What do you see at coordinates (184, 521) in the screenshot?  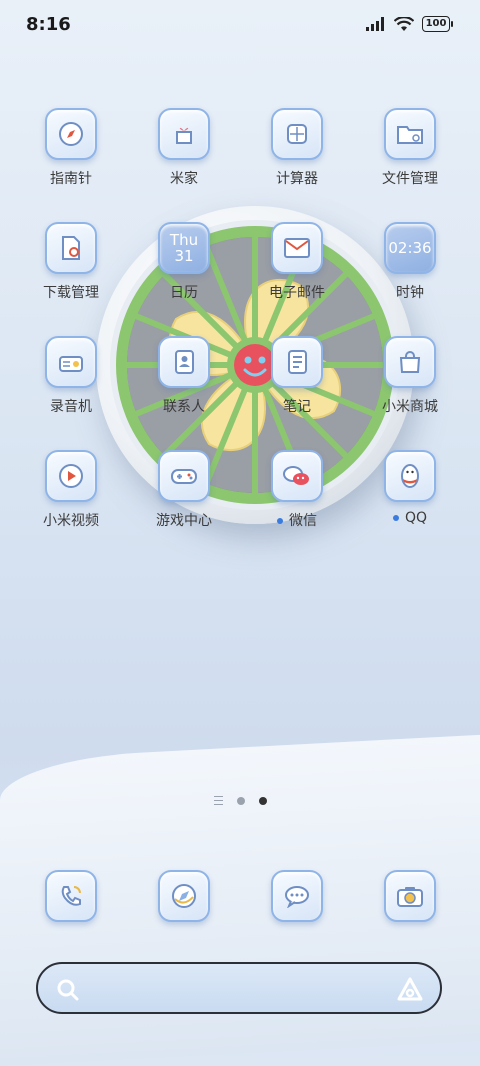 I see `app-label: 游戏中心` at bounding box center [184, 521].